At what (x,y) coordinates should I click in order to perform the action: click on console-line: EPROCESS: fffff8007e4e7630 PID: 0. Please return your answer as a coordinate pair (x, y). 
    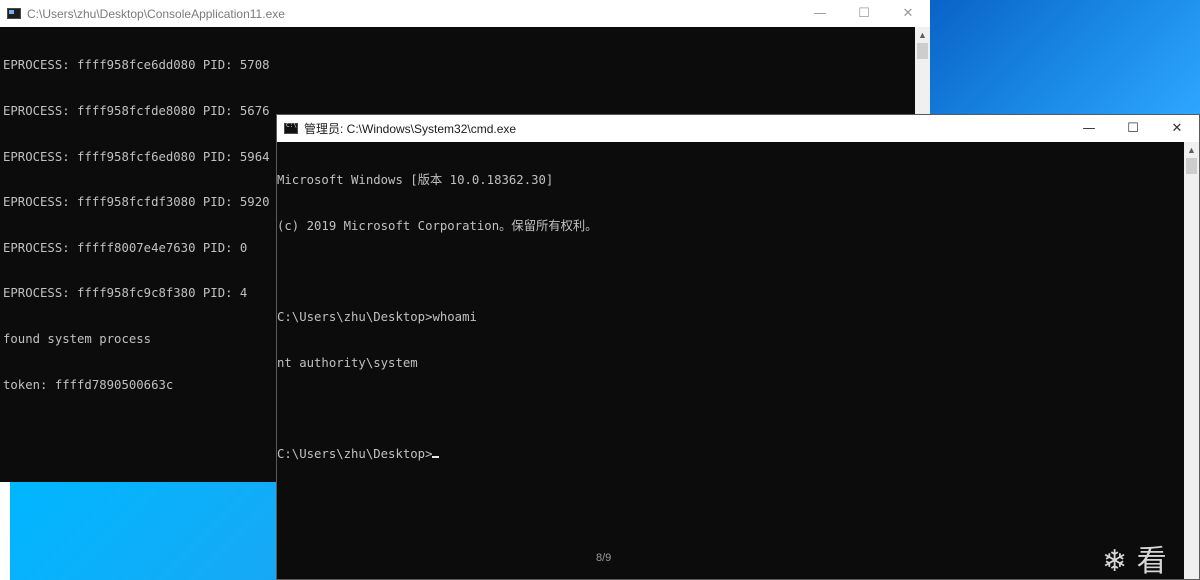
    Looking at the image, I should click on (125, 247).